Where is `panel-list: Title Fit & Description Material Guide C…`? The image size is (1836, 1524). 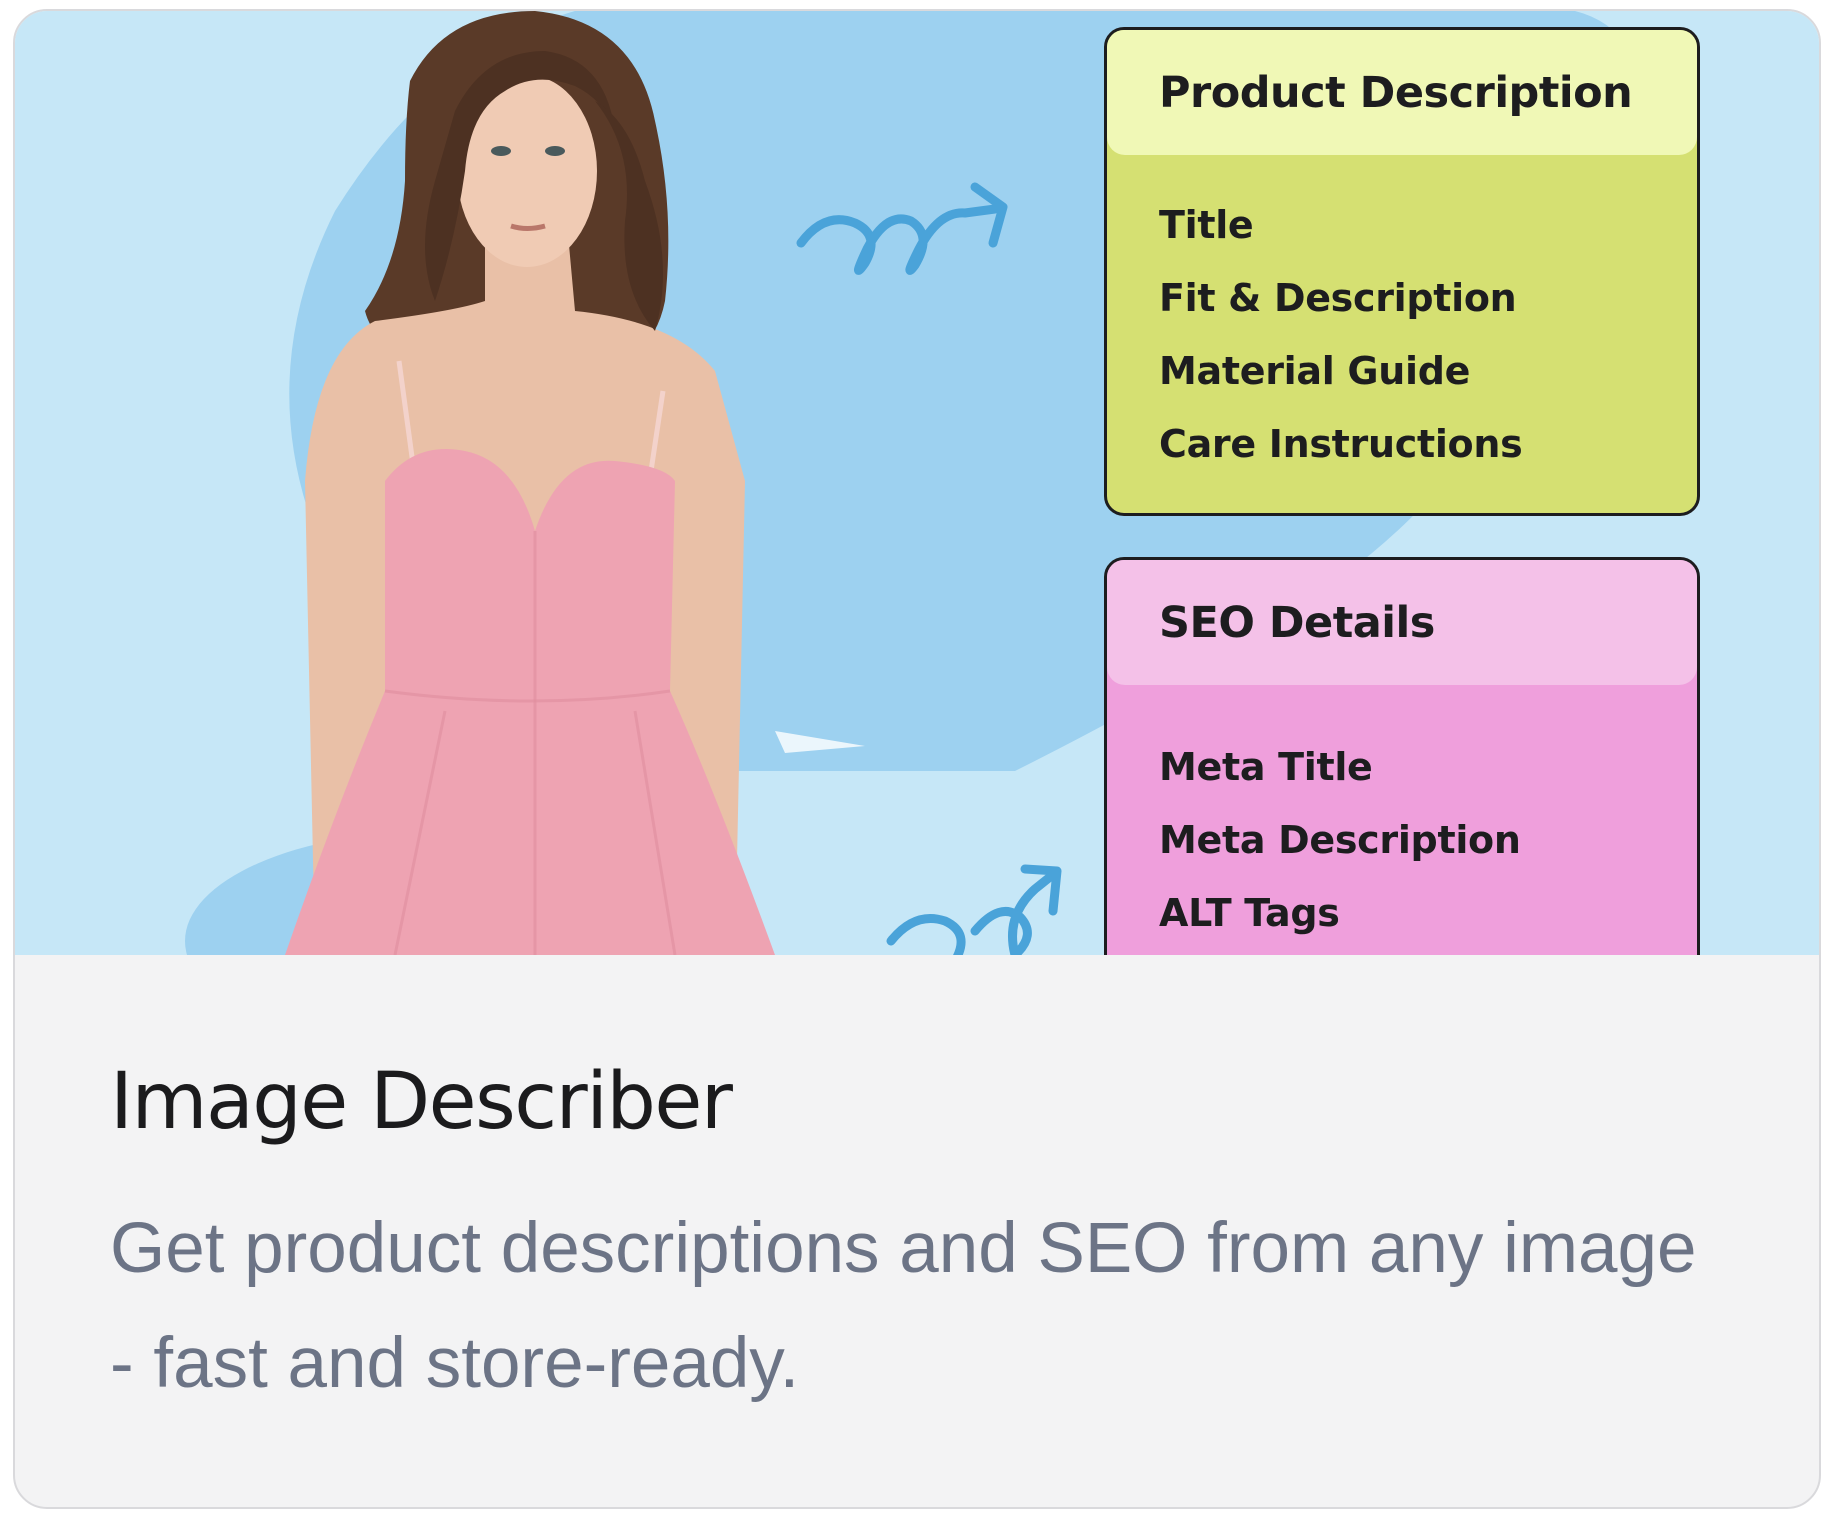 panel-list: Title Fit & Description Material Guide C… is located at coordinates (1402, 318).